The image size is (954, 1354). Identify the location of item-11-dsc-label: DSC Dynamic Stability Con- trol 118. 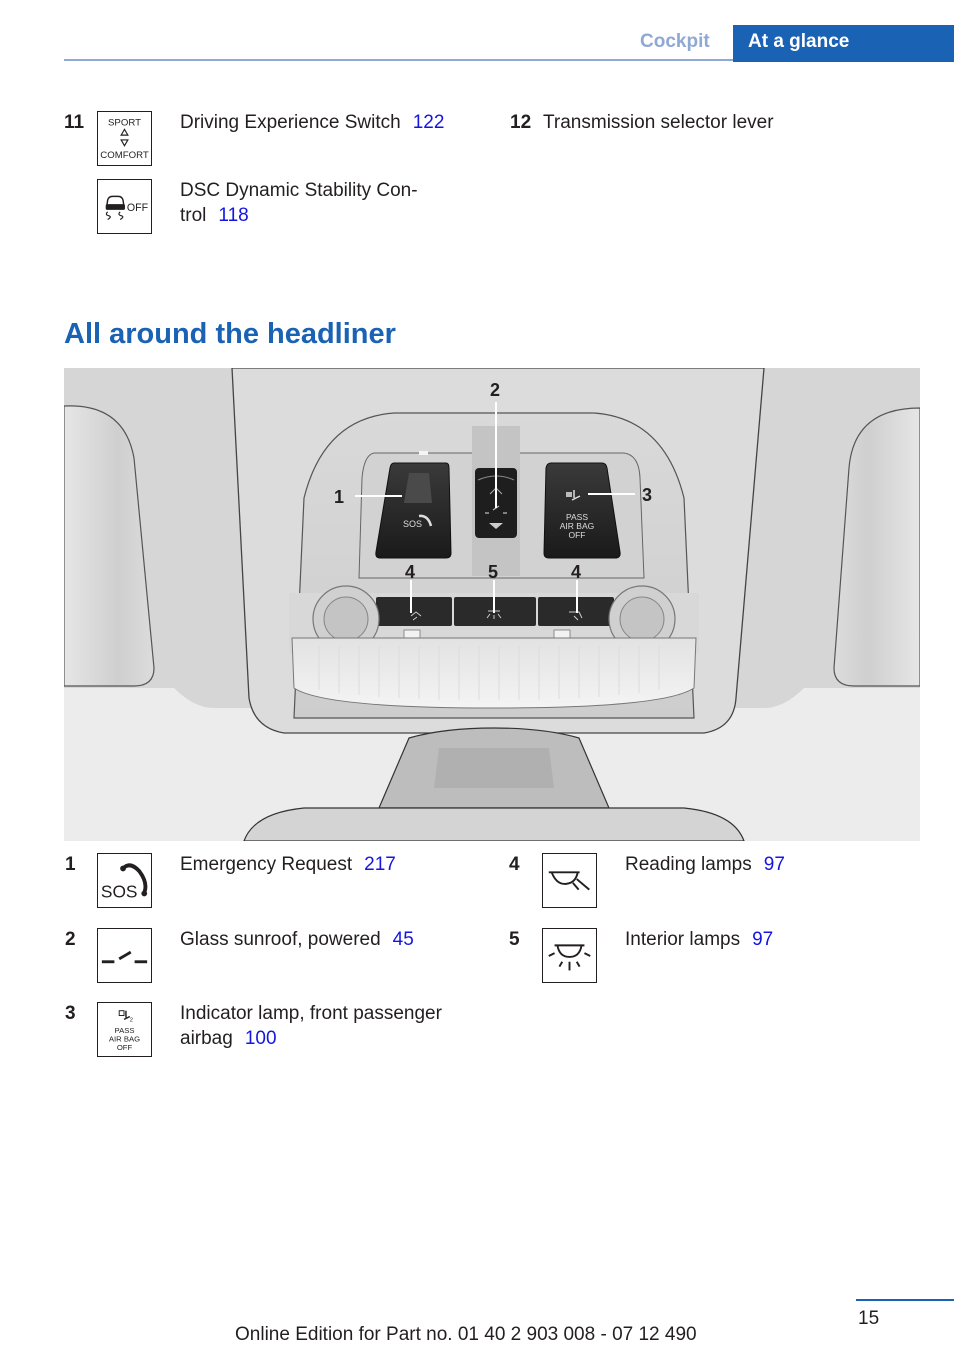
(299, 203).